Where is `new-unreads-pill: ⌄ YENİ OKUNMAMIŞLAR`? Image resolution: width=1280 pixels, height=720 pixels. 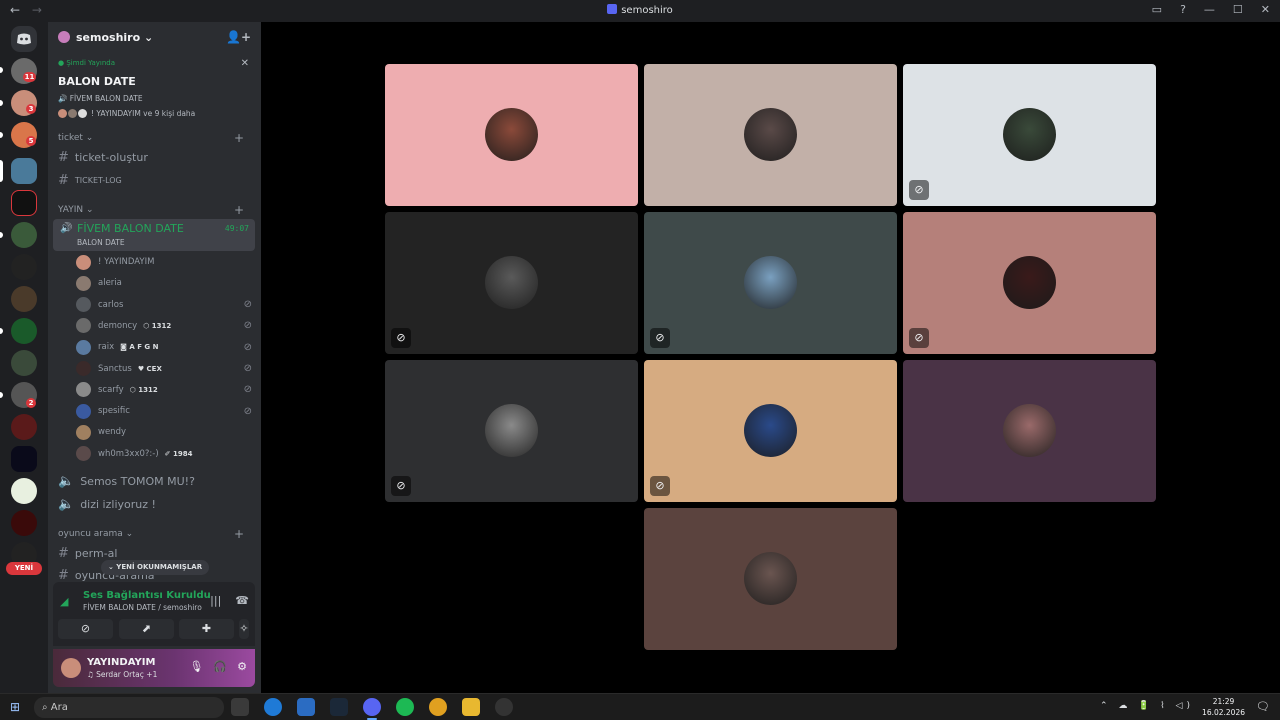
new-unreads-pill: ⌄ YENİ OKUNMAMIŞLAR is located at coordinates (155, 567).